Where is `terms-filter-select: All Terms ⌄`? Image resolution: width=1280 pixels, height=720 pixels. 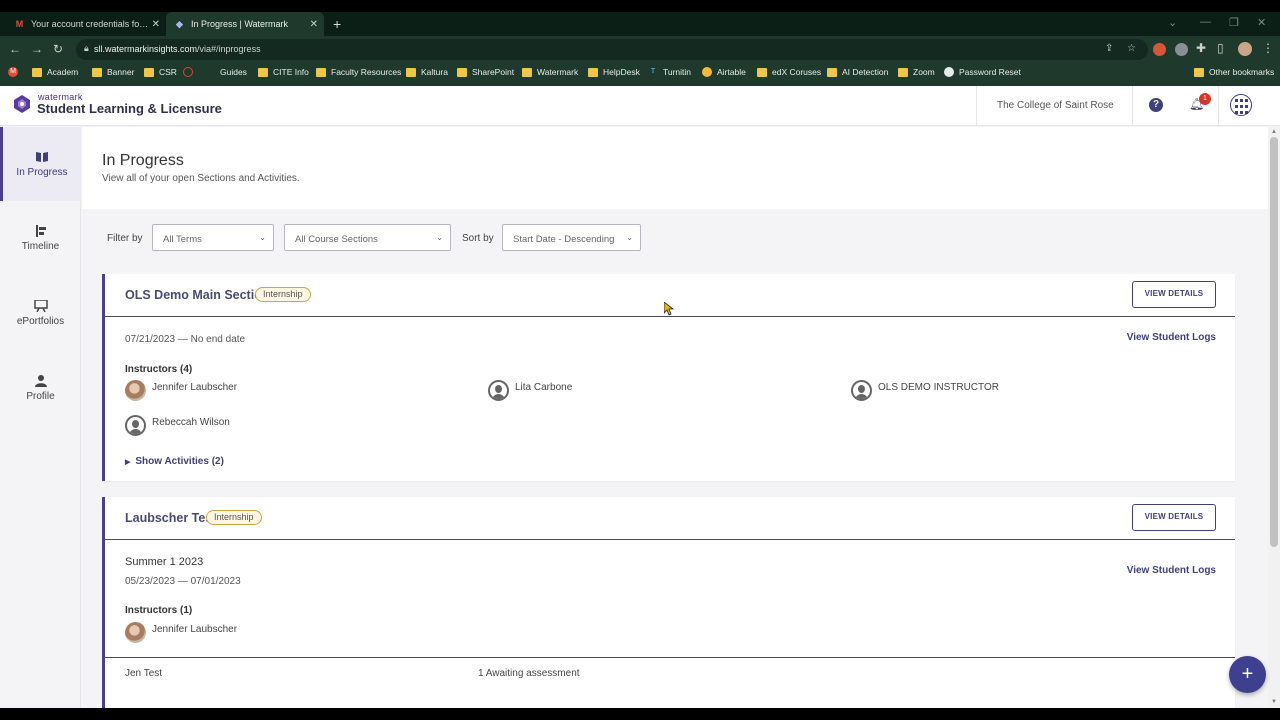
terms-filter-select: All Terms ⌄ is located at coordinates (213, 237).